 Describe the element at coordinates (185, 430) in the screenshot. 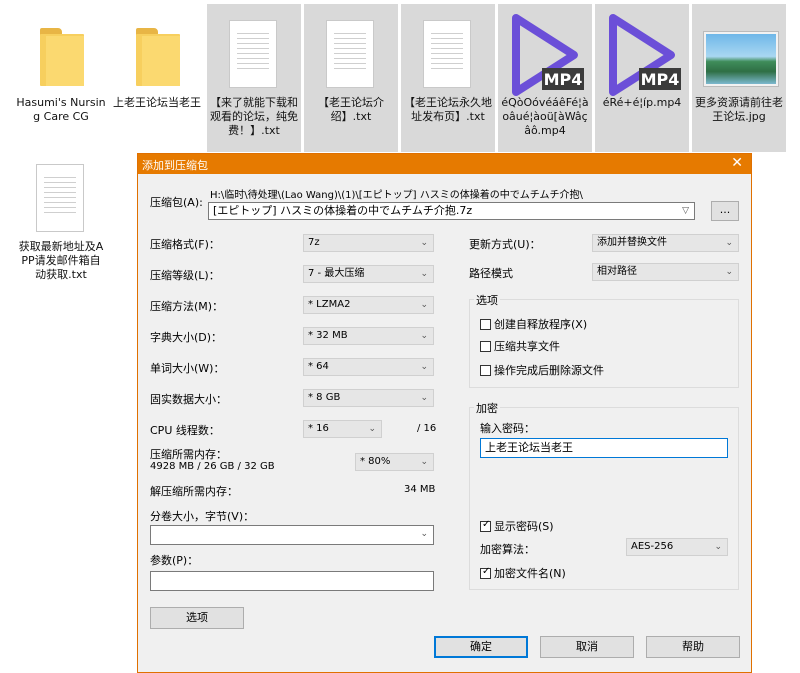

I see `cpu-threads-label: CPU 线程数：` at that location.